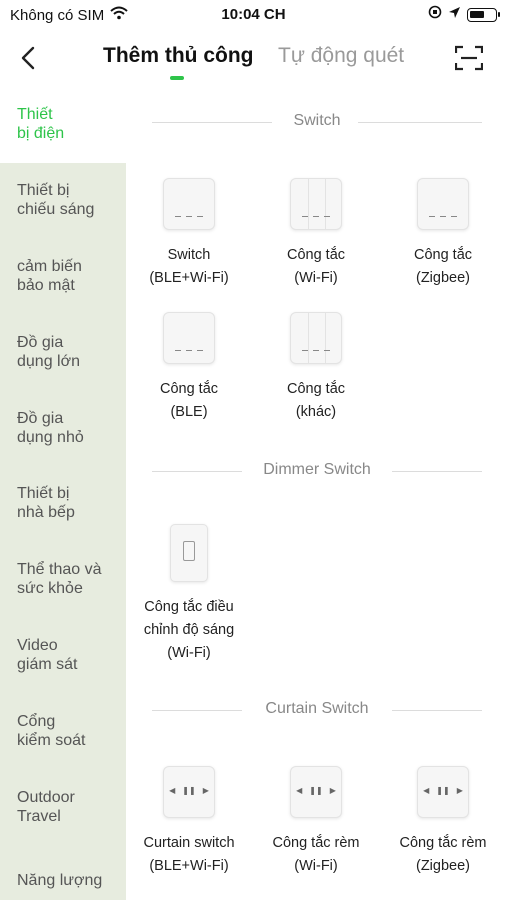  I want to click on sidebar-item-energy: Năng lượng, so click(63, 873).